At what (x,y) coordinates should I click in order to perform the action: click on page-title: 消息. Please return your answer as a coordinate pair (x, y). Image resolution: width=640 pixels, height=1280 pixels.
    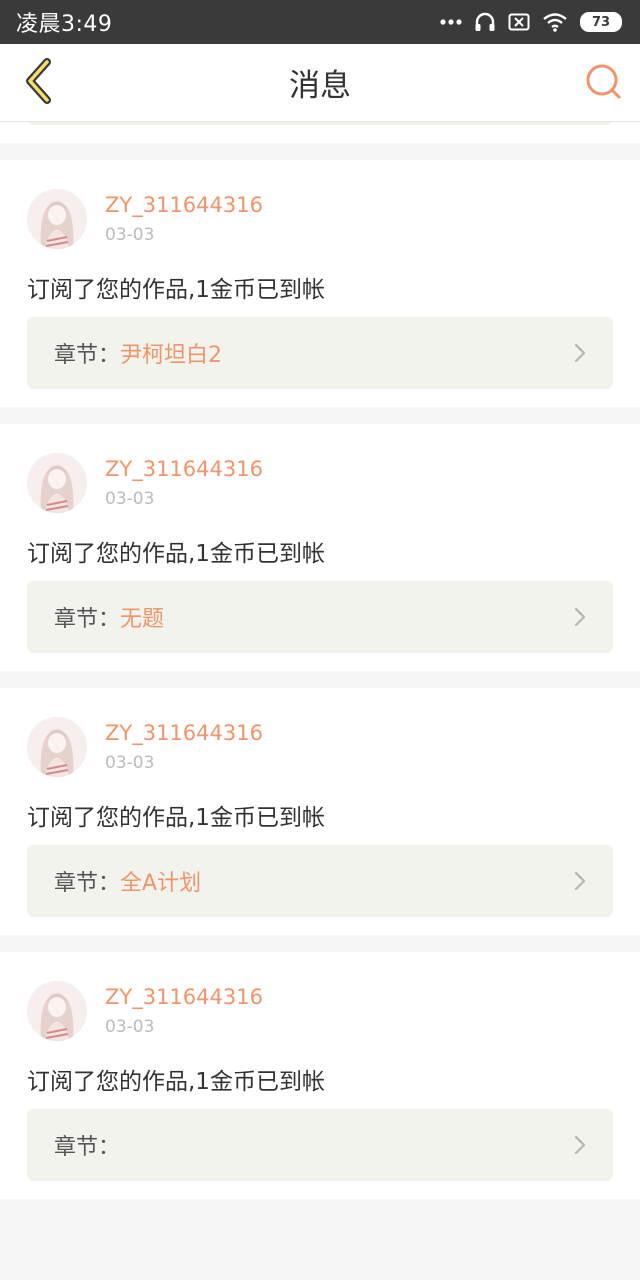
    Looking at the image, I should click on (320, 86).